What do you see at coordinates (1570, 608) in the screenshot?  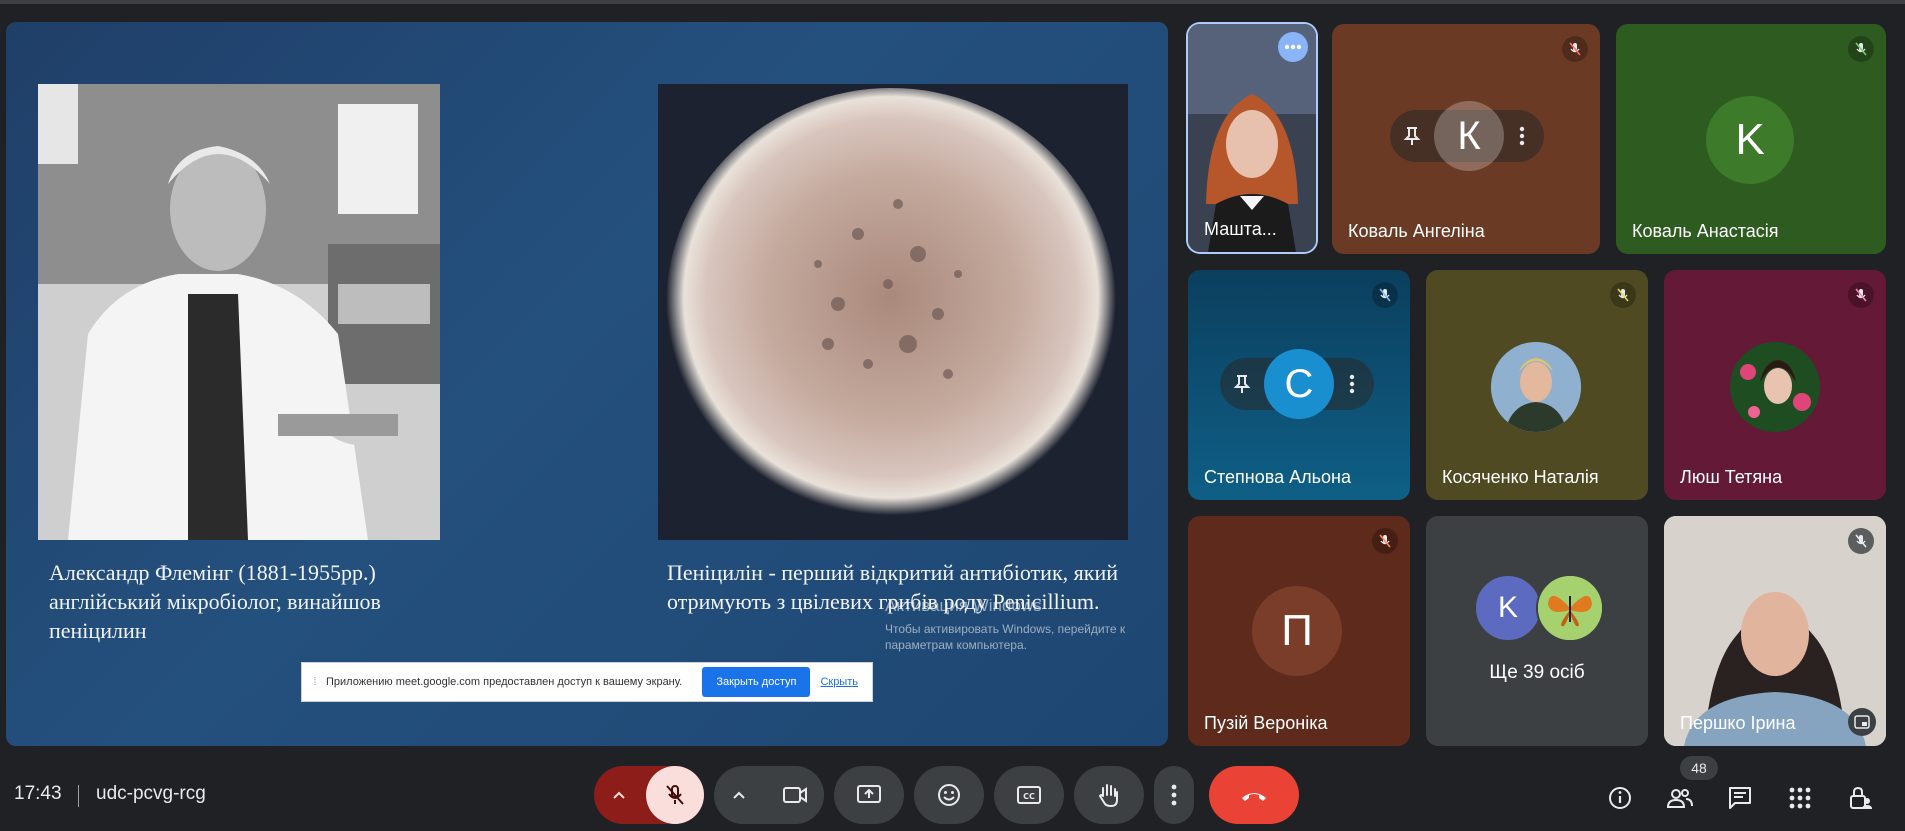 I see `butterfly-avatar-icon` at bounding box center [1570, 608].